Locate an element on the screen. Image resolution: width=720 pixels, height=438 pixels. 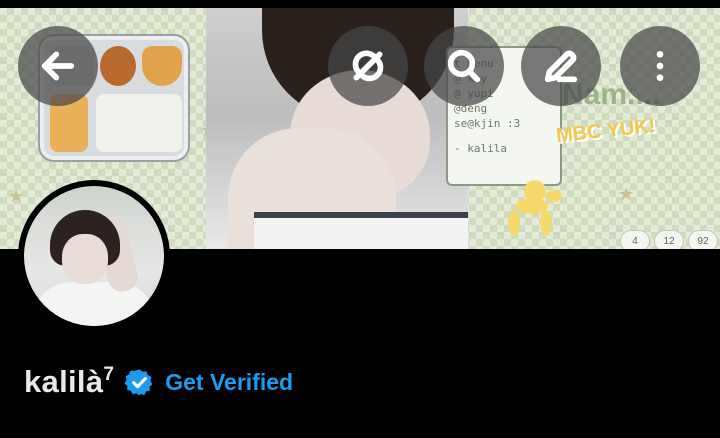
arrow-left-icon is located at coordinates (58, 66).